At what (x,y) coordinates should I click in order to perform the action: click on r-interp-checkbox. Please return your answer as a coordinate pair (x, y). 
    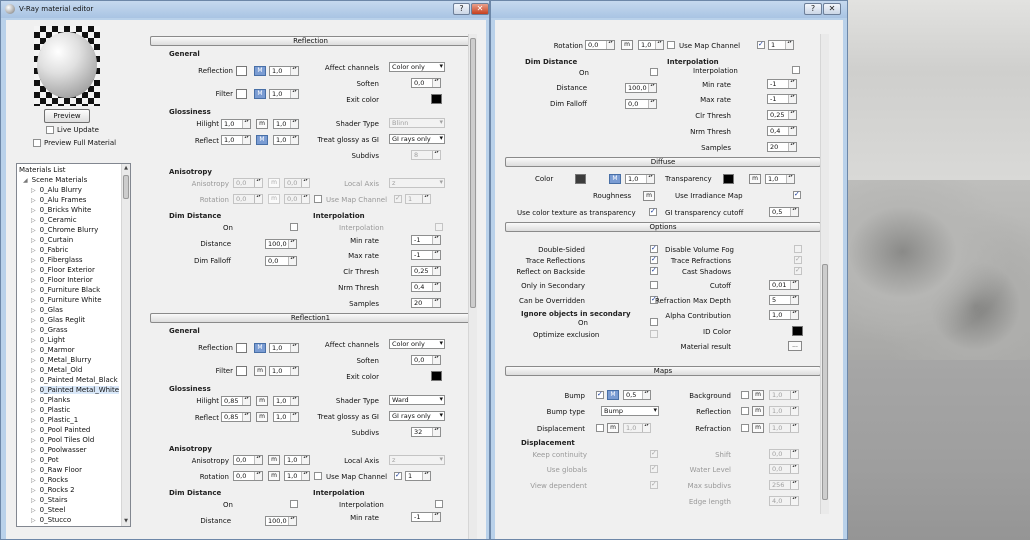
    Looking at the image, I should click on (796, 70).